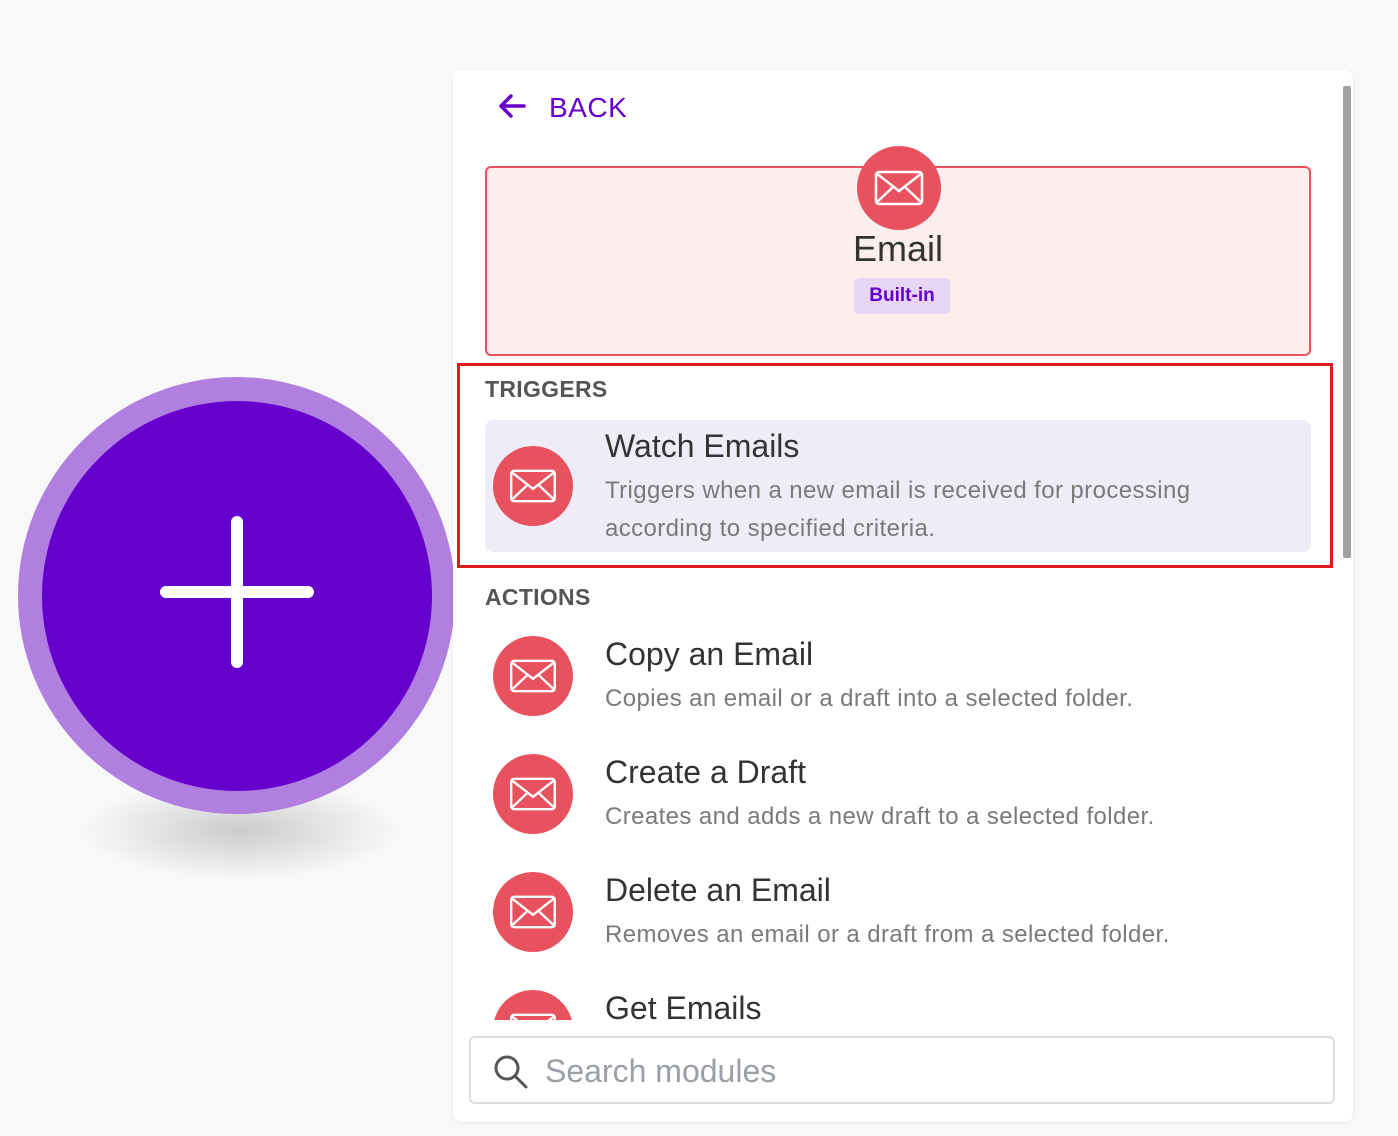 Image resolution: width=1398 pixels, height=1136 pixels. Describe the element at coordinates (1347, 322) in the screenshot. I see `scrollbar-thumb` at that location.